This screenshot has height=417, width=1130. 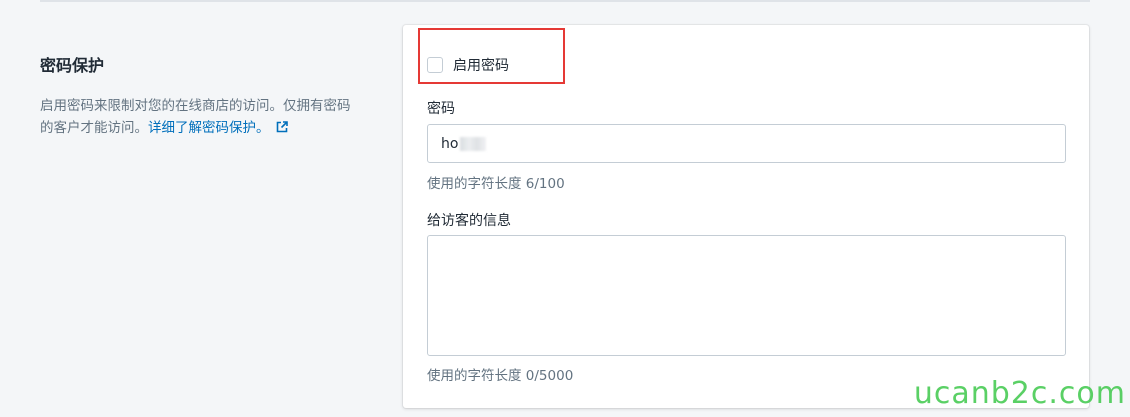 What do you see at coordinates (565, 1) in the screenshot?
I see `top-divider` at bounding box center [565, 1].